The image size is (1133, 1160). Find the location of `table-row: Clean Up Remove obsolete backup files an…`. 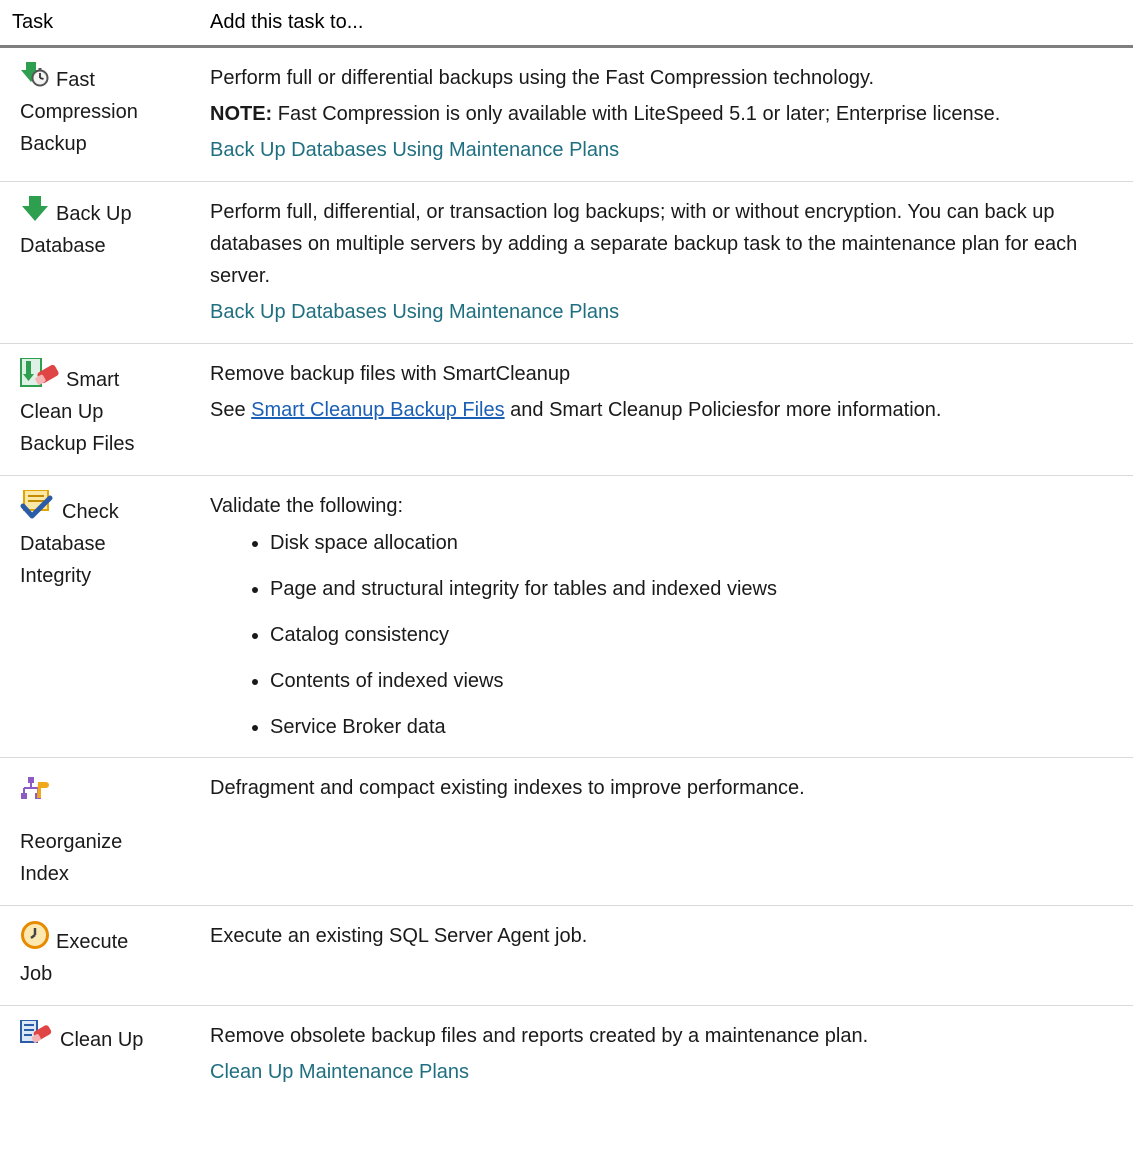

table-row: Clean Up Remove obsolete backup files an… is located at coordinates (566, 1055).